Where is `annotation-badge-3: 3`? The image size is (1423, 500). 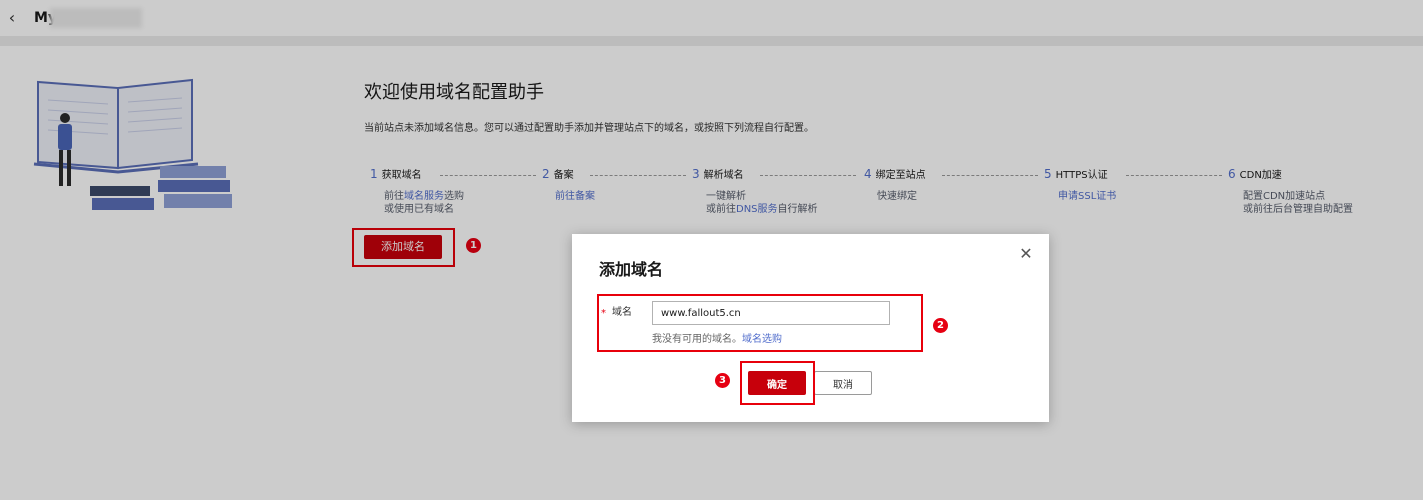 annotation-badge-3: 3 is located at coordinates (722, 380).